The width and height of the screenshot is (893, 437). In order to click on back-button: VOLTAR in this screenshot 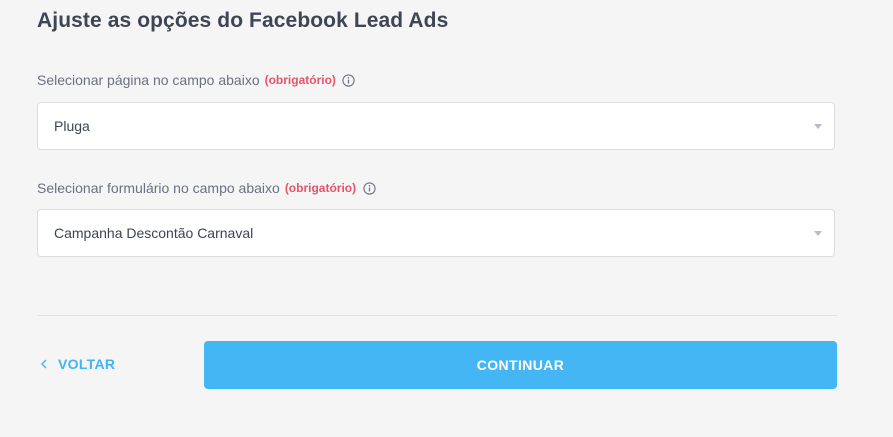, I will do `click(77, 364)`.